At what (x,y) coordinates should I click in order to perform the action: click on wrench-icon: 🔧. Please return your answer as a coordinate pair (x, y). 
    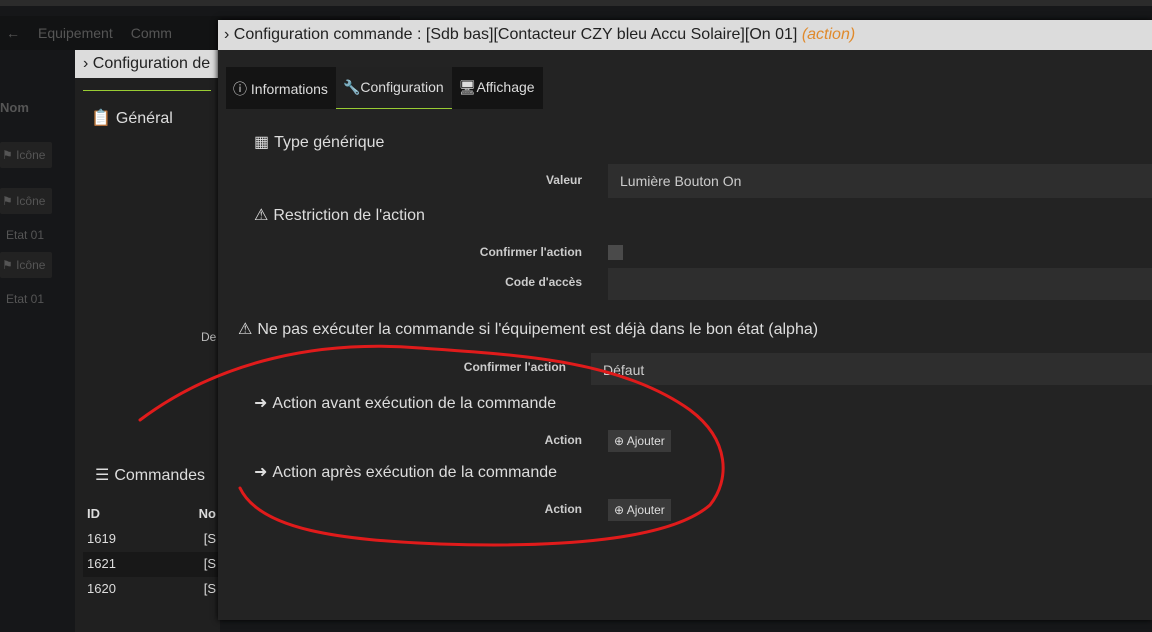
    Looking at the image, I should click on (351, 87).